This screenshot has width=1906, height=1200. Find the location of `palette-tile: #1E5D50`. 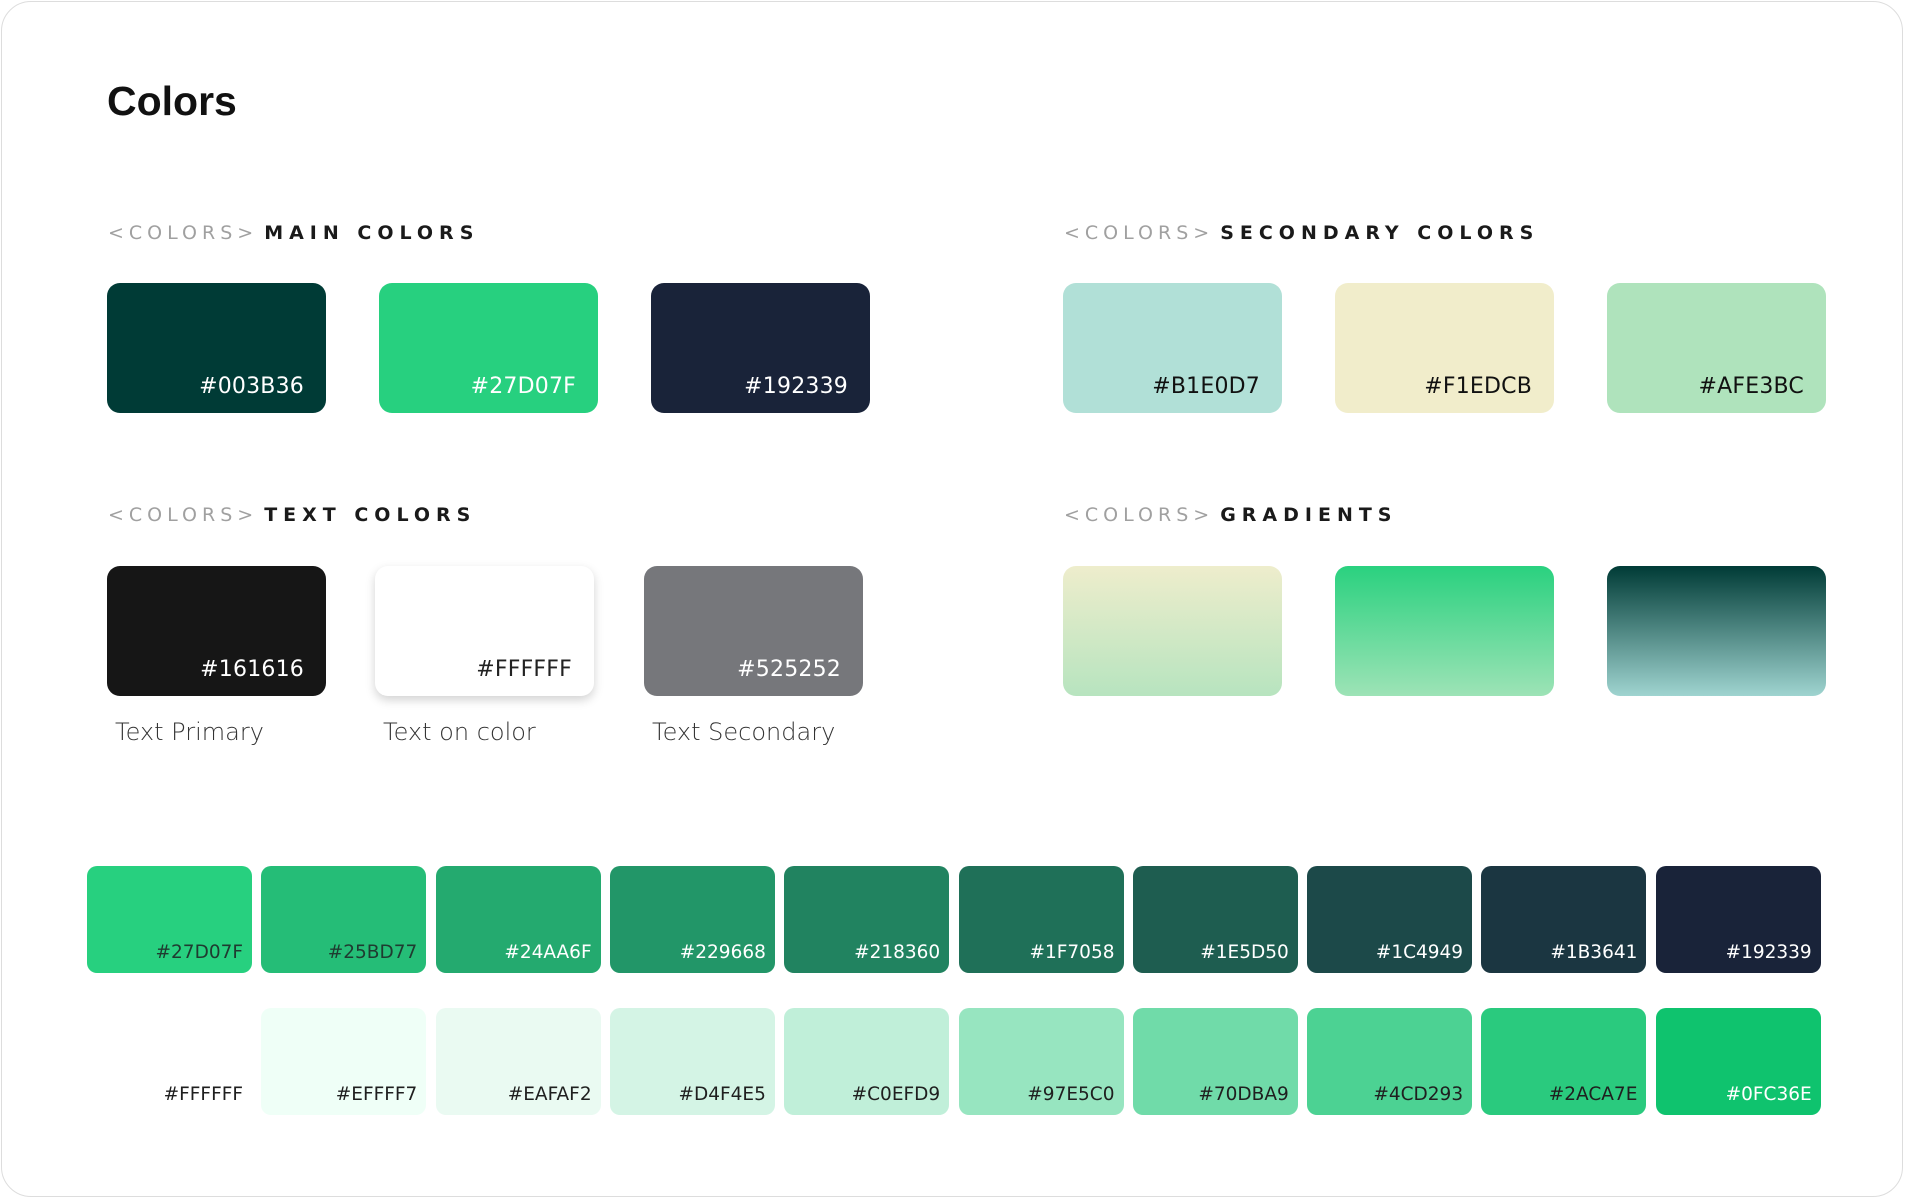

palette-tile: #1E5D50 is located at coordinates (1215, 919).